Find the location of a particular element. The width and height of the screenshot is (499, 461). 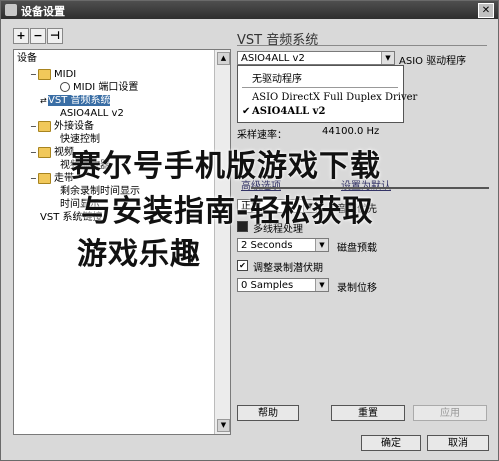

tree-toolbar: + − ⊣ is located at coordinates (38, 36).